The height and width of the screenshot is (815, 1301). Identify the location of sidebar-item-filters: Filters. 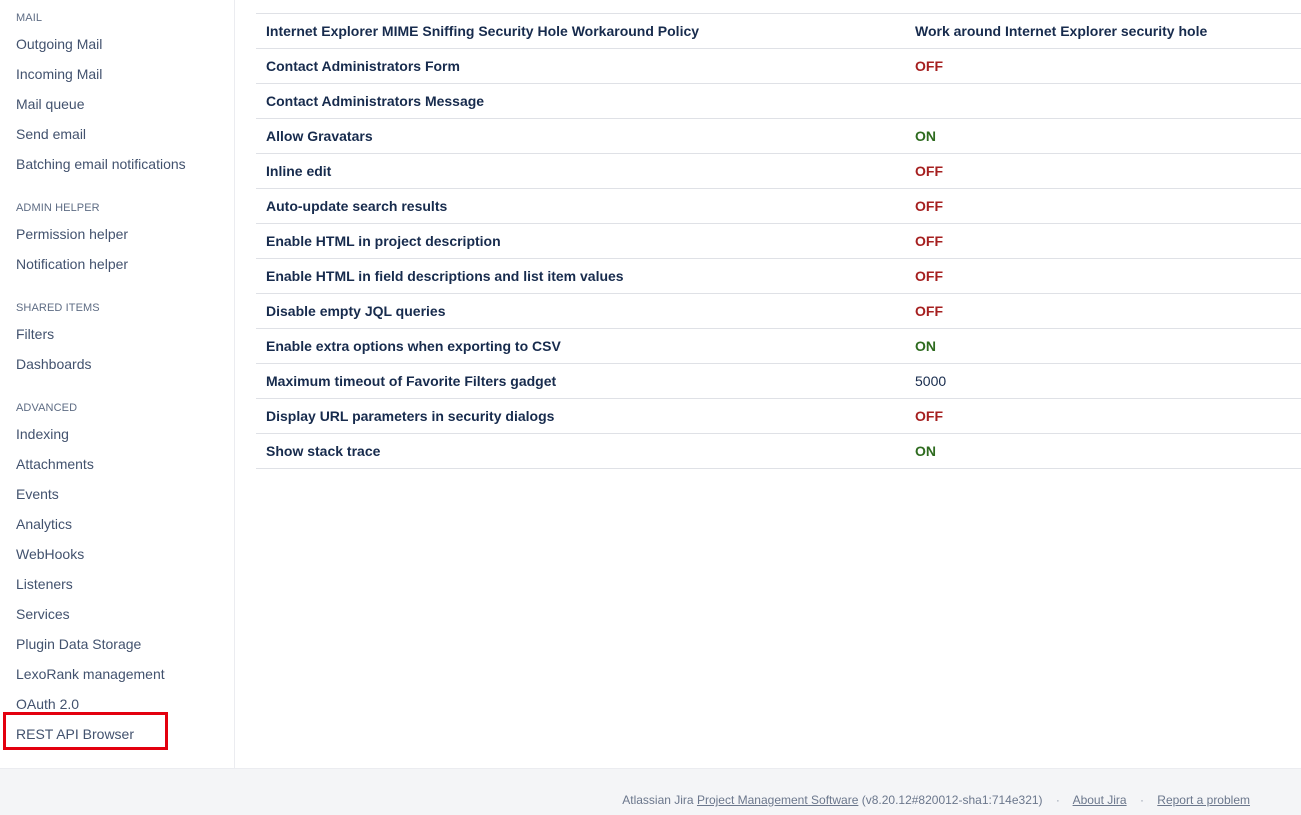
(35, 334).